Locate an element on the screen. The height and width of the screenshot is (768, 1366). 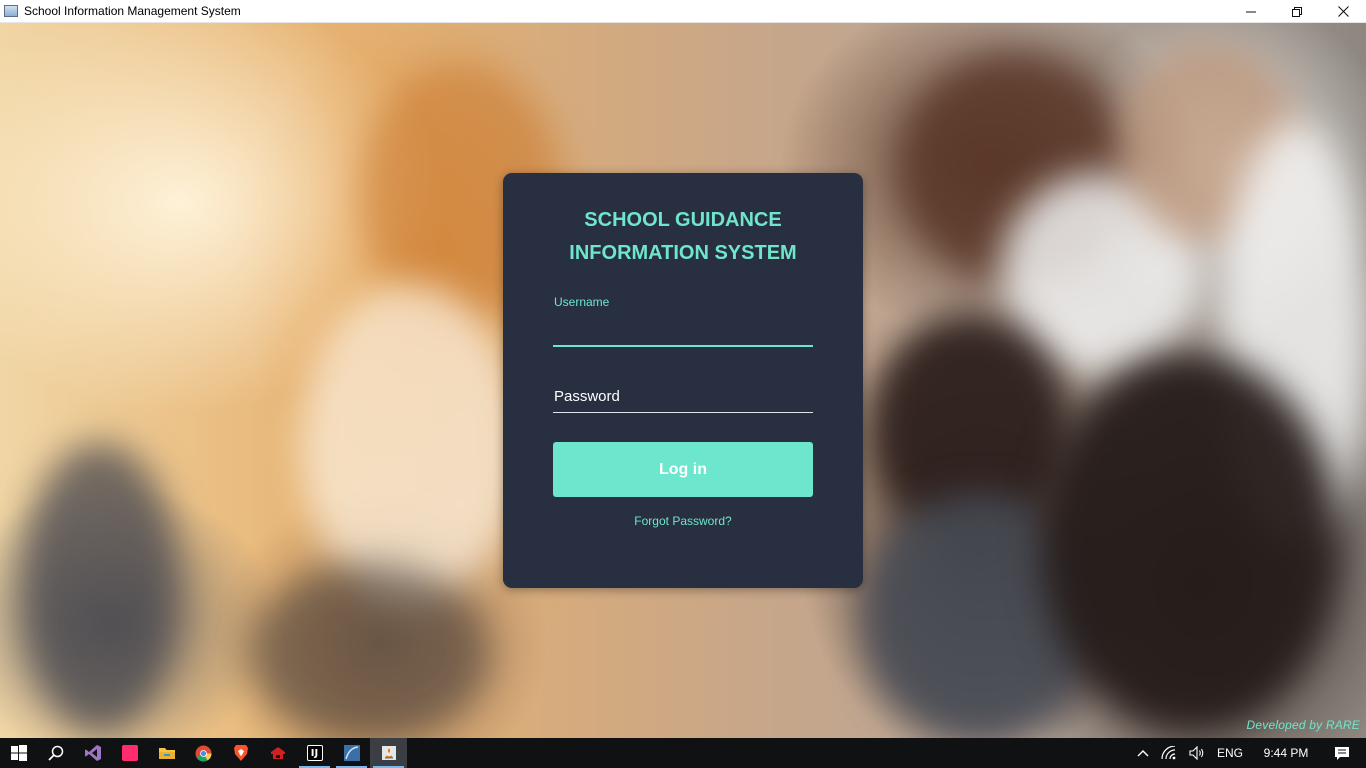
chrome-icon is located at coordinates (203, 753).